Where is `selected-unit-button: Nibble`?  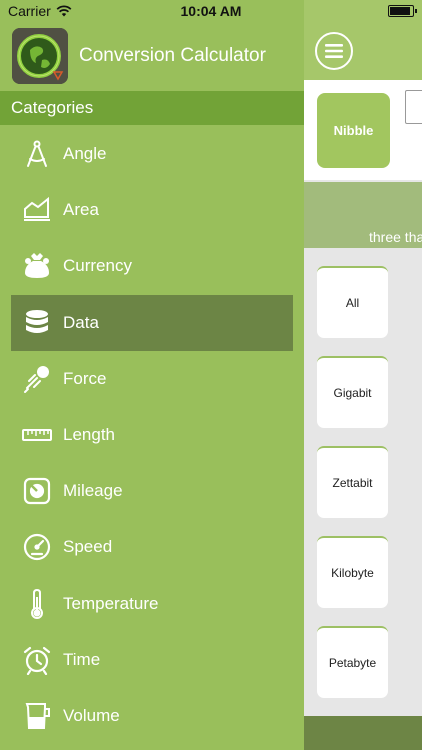 selected-unit-button: Nibble is located at coordinates (353, 130).